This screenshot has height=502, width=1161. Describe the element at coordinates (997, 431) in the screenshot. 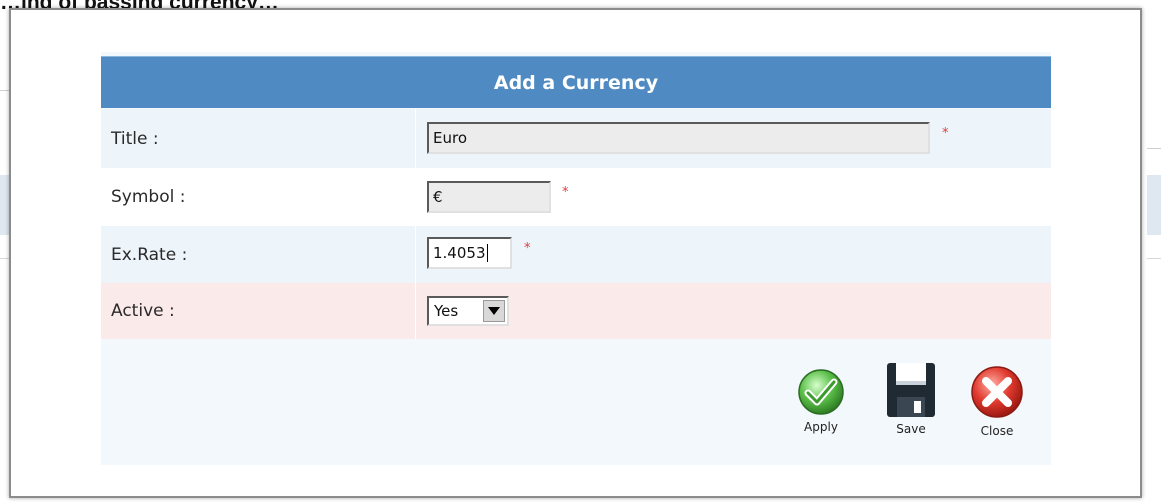

I see `close-label: Close` at that location.